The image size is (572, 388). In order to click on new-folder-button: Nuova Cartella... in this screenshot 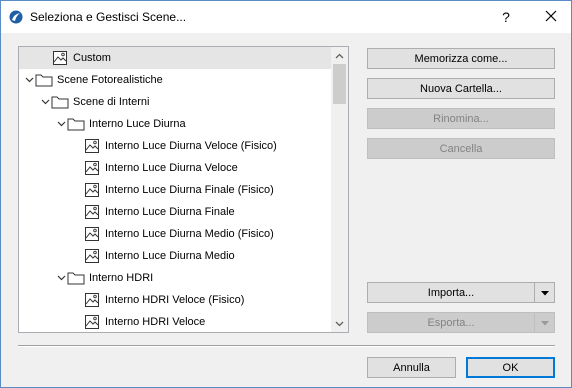, I will do `click(461, 88)`.